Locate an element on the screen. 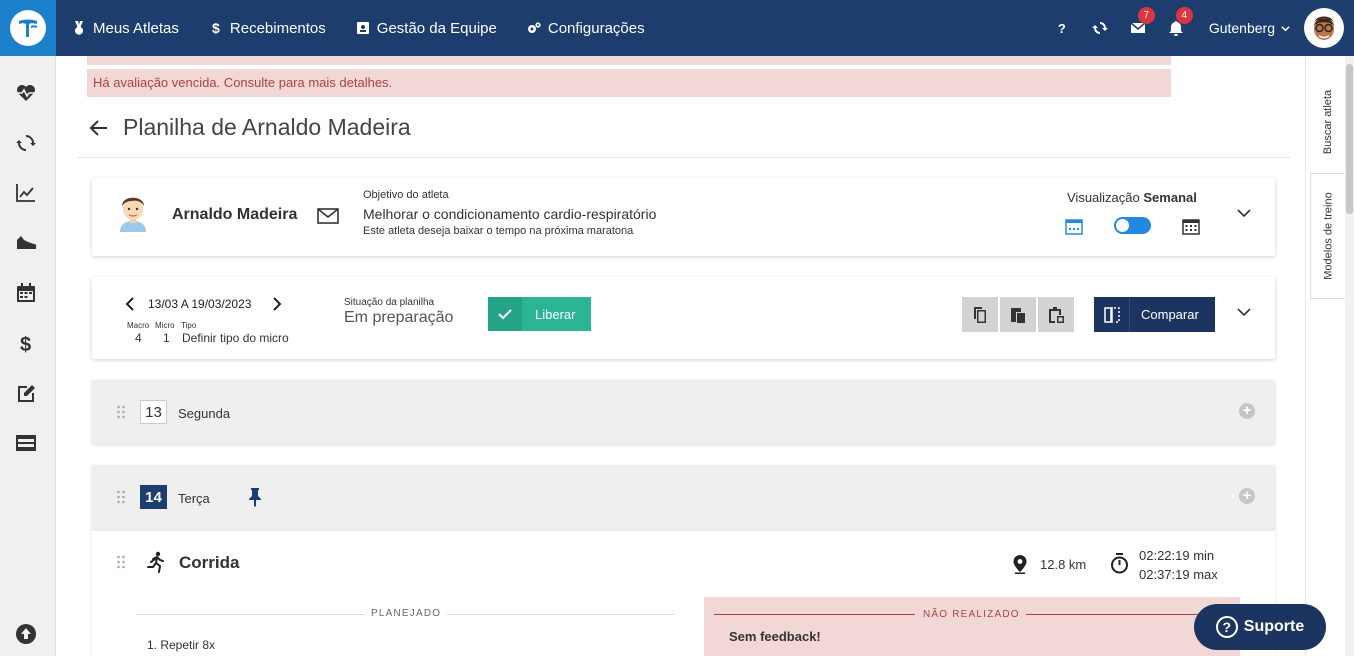 Image resolution: width=1354 pixels, height=656 pixels. scrollbar is located at coordinates (1349, 356).